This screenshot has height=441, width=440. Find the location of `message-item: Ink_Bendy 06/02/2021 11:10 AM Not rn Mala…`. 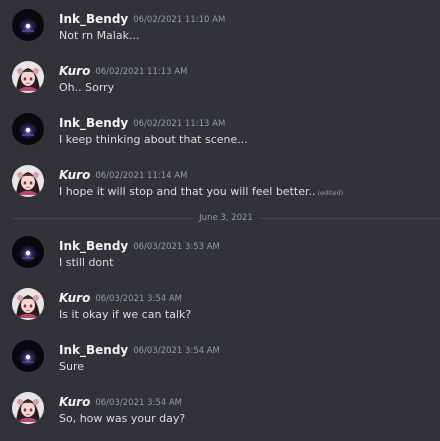

message-item: Ink_Bendy 06/02/2021 11:10 AM Not rn Mala… is located at coordinates (220, 32).